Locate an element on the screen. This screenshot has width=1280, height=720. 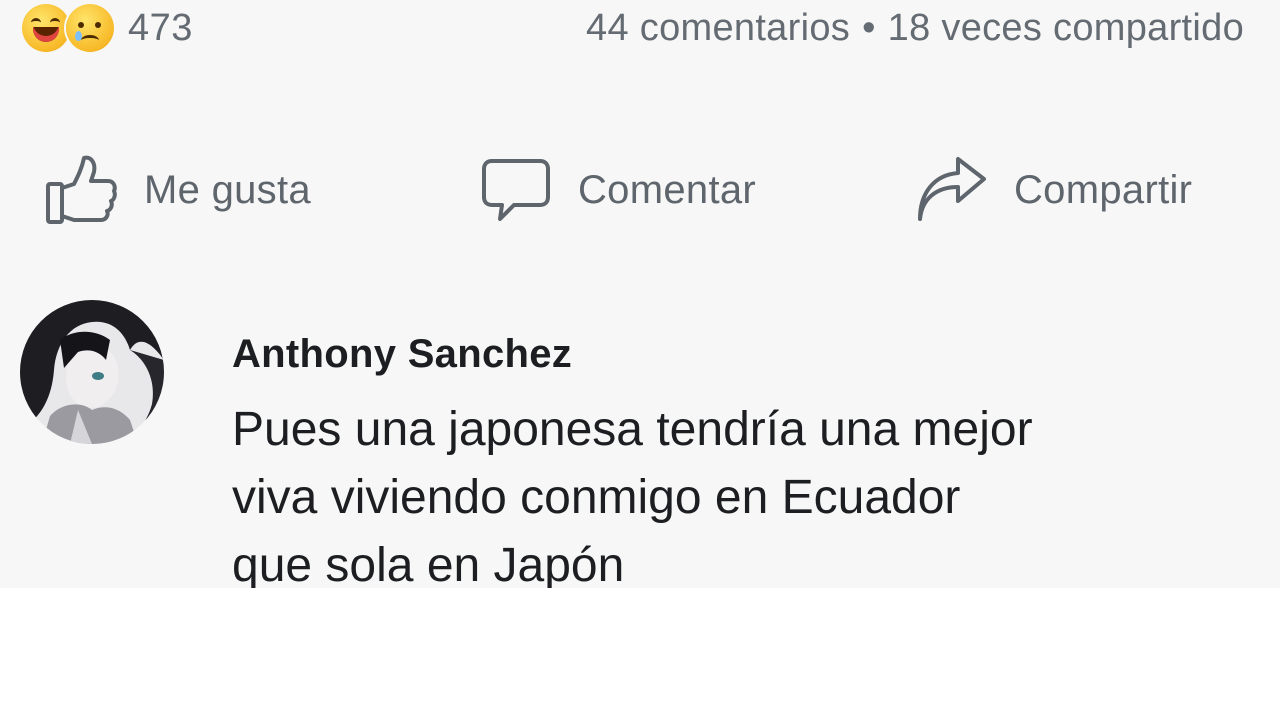
like-button: Me gusta is located at coordinates (177, 190).